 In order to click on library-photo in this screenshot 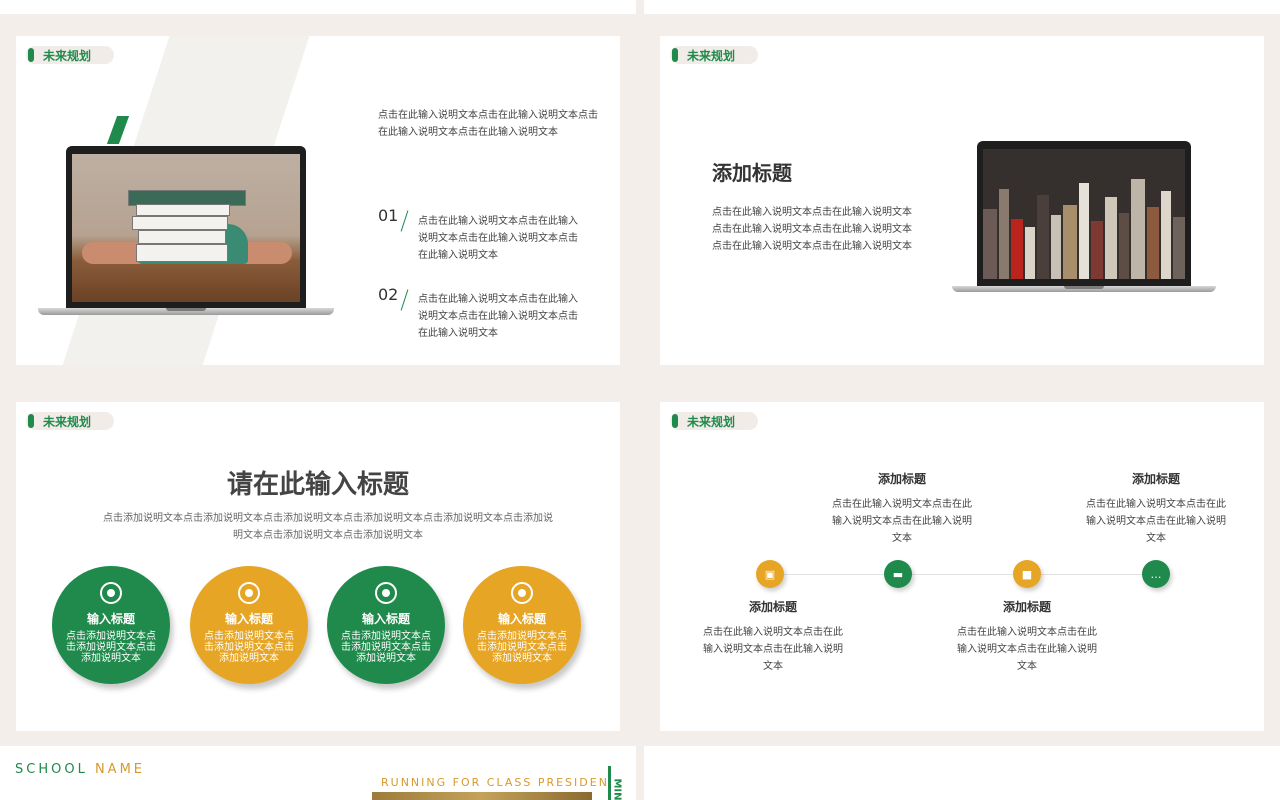, I will do `click(1084, 214)`.